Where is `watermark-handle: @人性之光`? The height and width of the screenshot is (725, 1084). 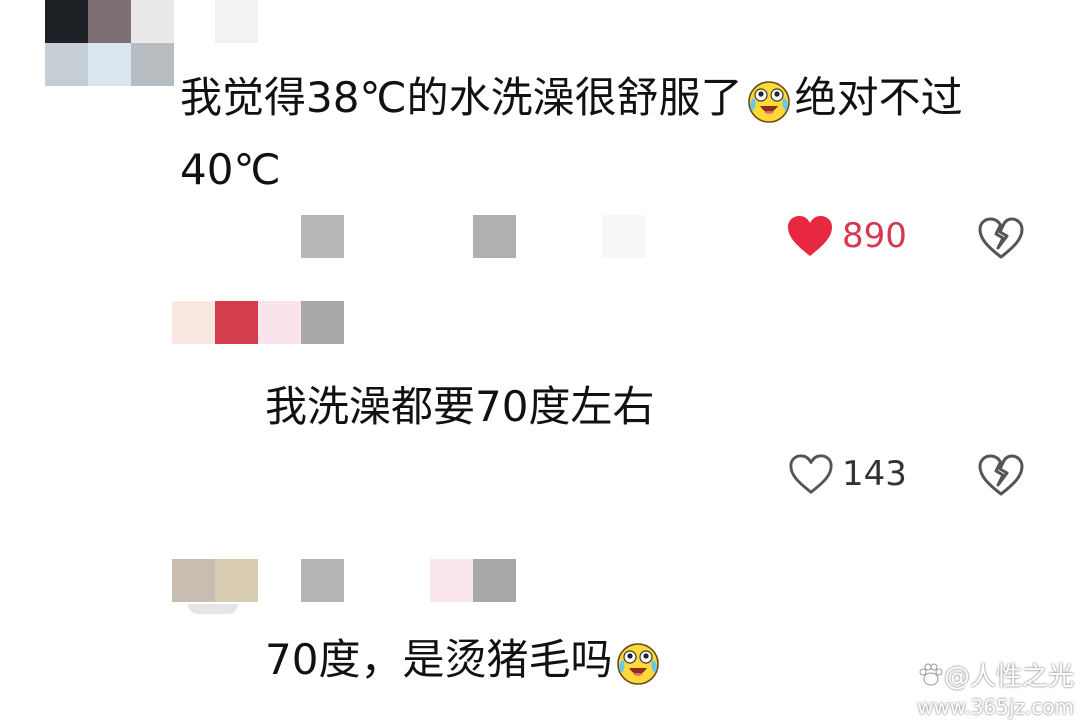
watermark-handle: @人性之光 is located at coordinates (1008, 677).